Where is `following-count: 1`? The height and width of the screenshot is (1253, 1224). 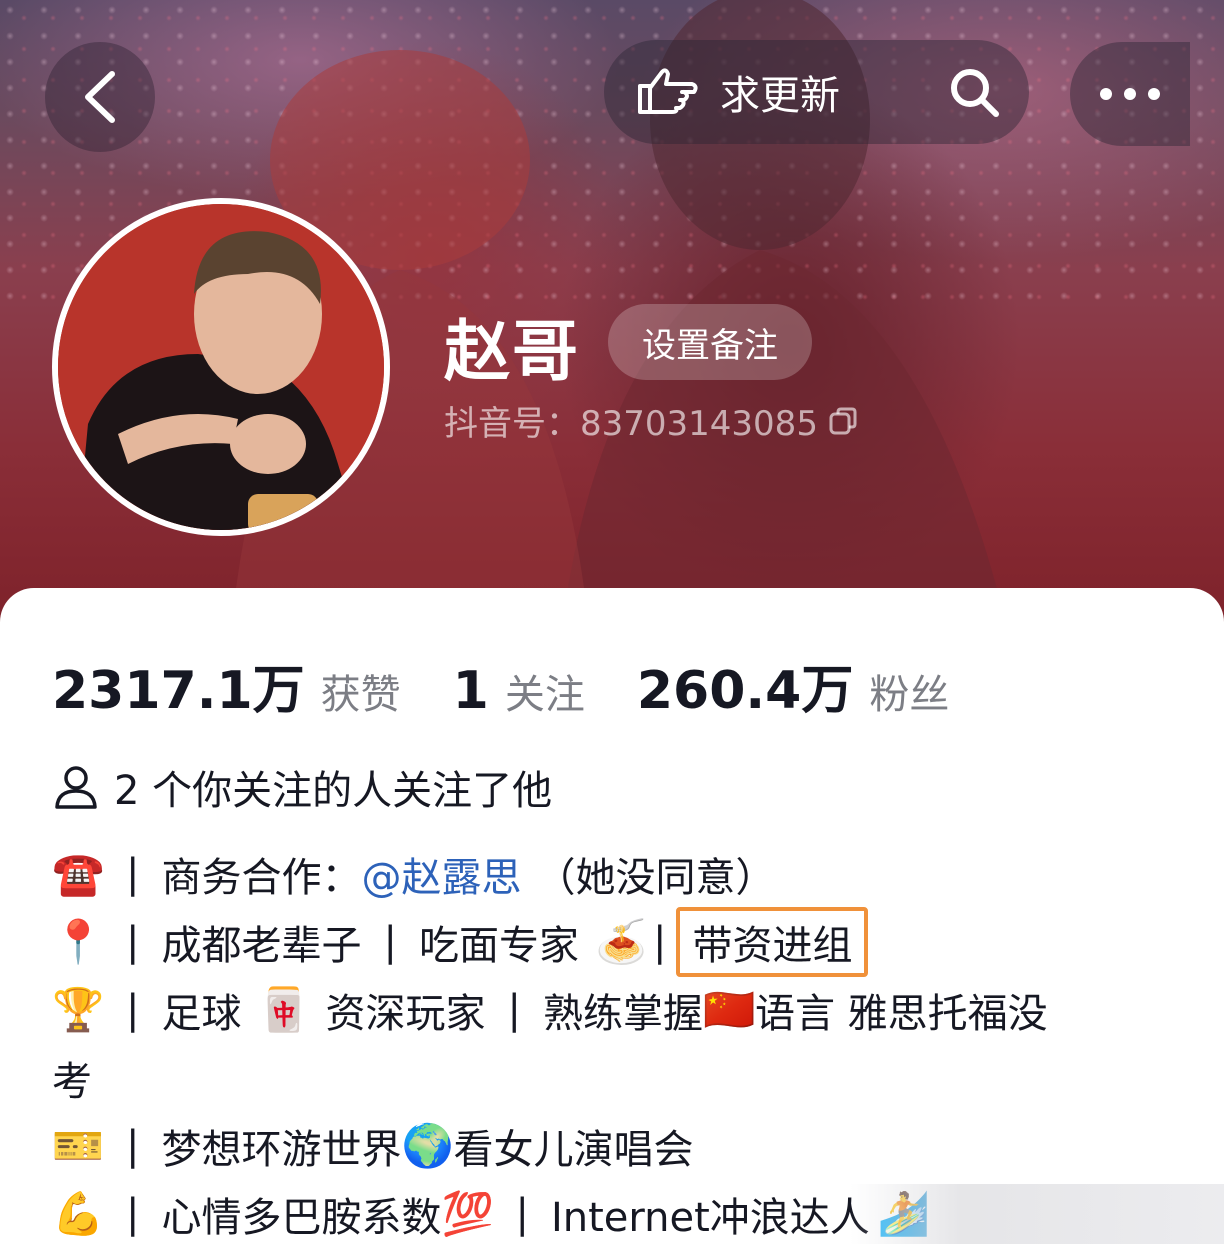
following-count: 1 is located at coordinates (471, 691).